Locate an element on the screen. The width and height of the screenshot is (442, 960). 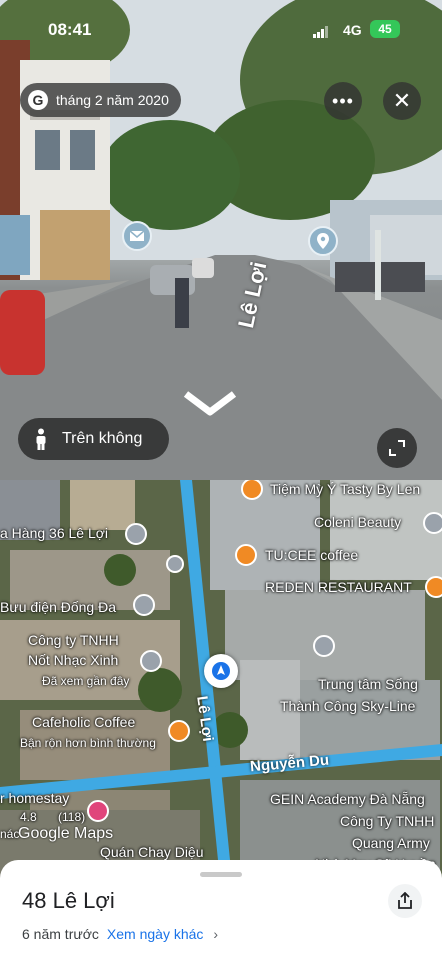
poi-rating: 4.8 is located at coordinates (28, 817).